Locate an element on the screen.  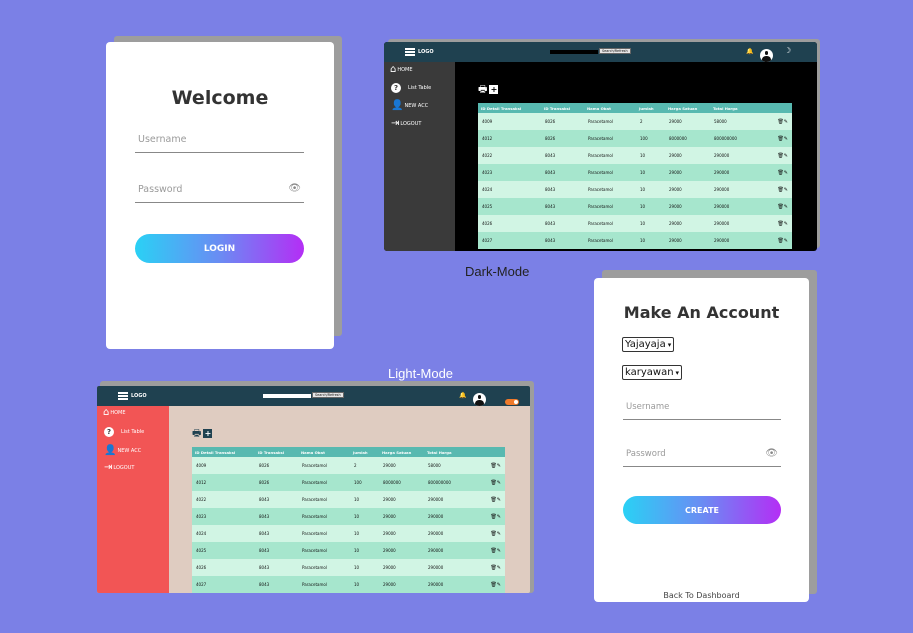
welcome-card: Welcome Username Password 👁 LOGIN is located at coordinates (220, 195).